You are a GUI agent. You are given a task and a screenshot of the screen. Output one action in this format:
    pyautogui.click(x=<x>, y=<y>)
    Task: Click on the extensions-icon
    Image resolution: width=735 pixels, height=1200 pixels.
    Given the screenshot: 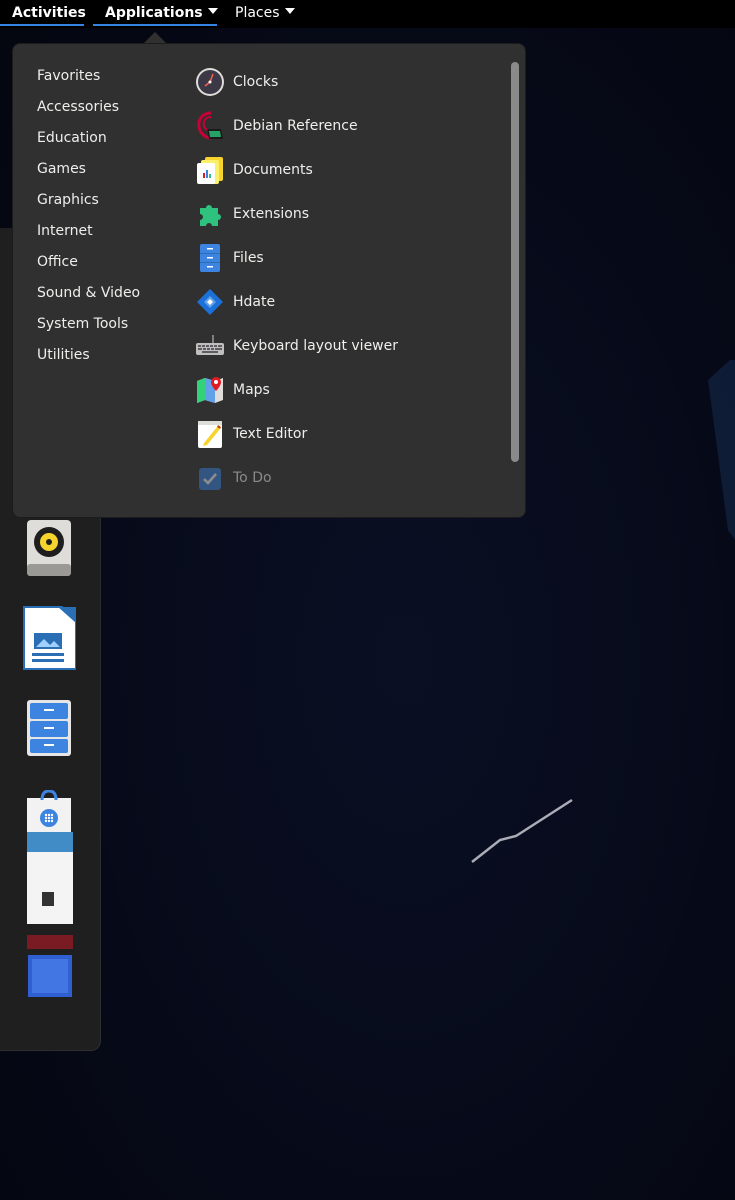 What is the action you would take?
    pyautogui.click(x=210, y=215)
    